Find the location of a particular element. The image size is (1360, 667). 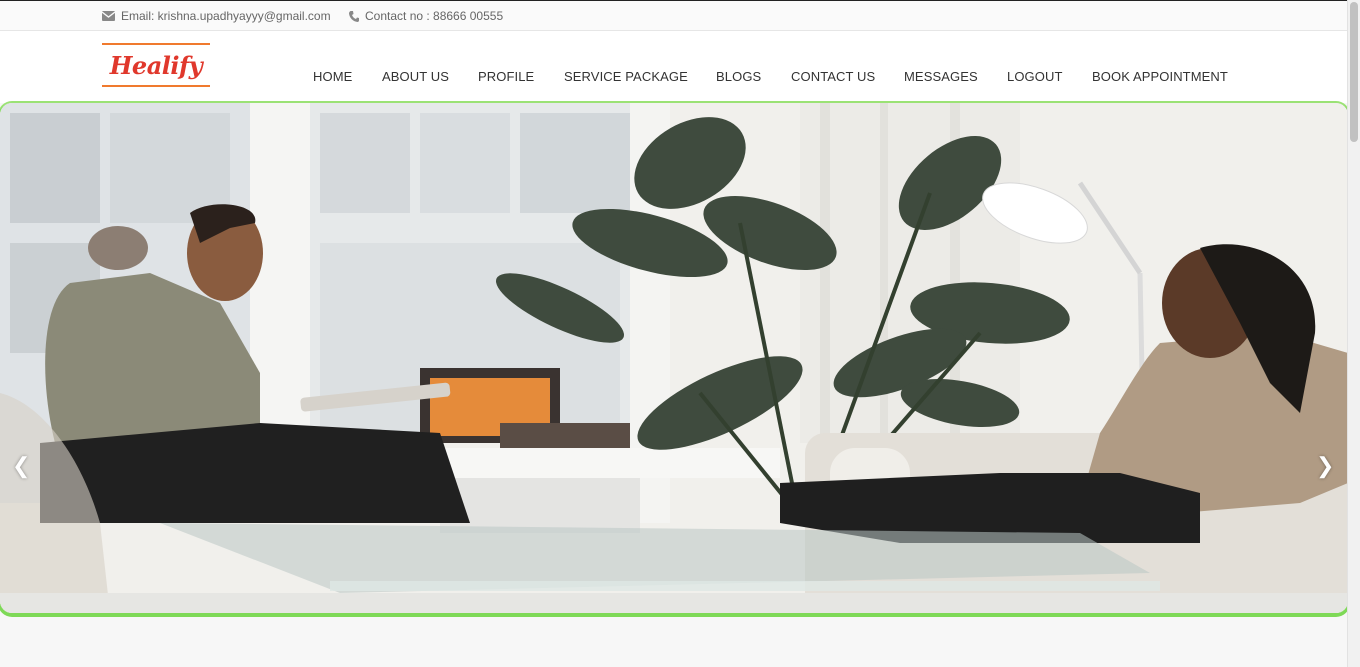

email-text: Email: krishna.upadhyayyy@gmail.com is located at coordinates (226, 16).